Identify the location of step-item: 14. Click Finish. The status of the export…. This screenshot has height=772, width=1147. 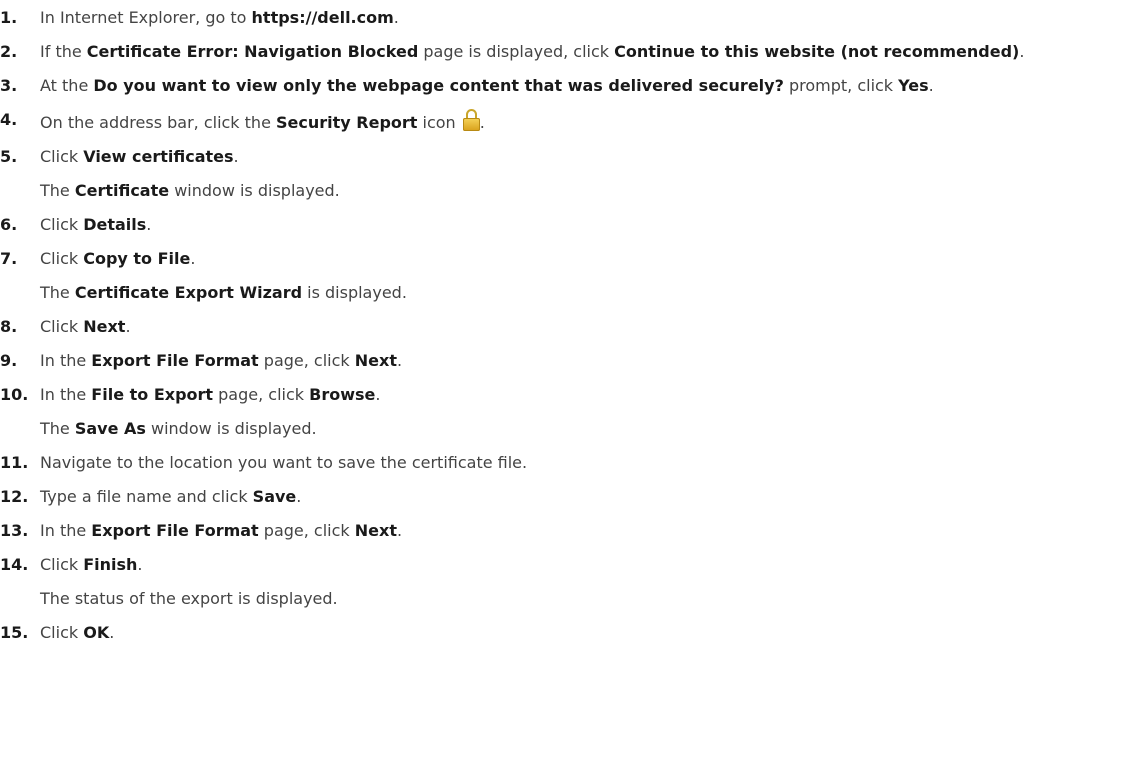
(573, 582).